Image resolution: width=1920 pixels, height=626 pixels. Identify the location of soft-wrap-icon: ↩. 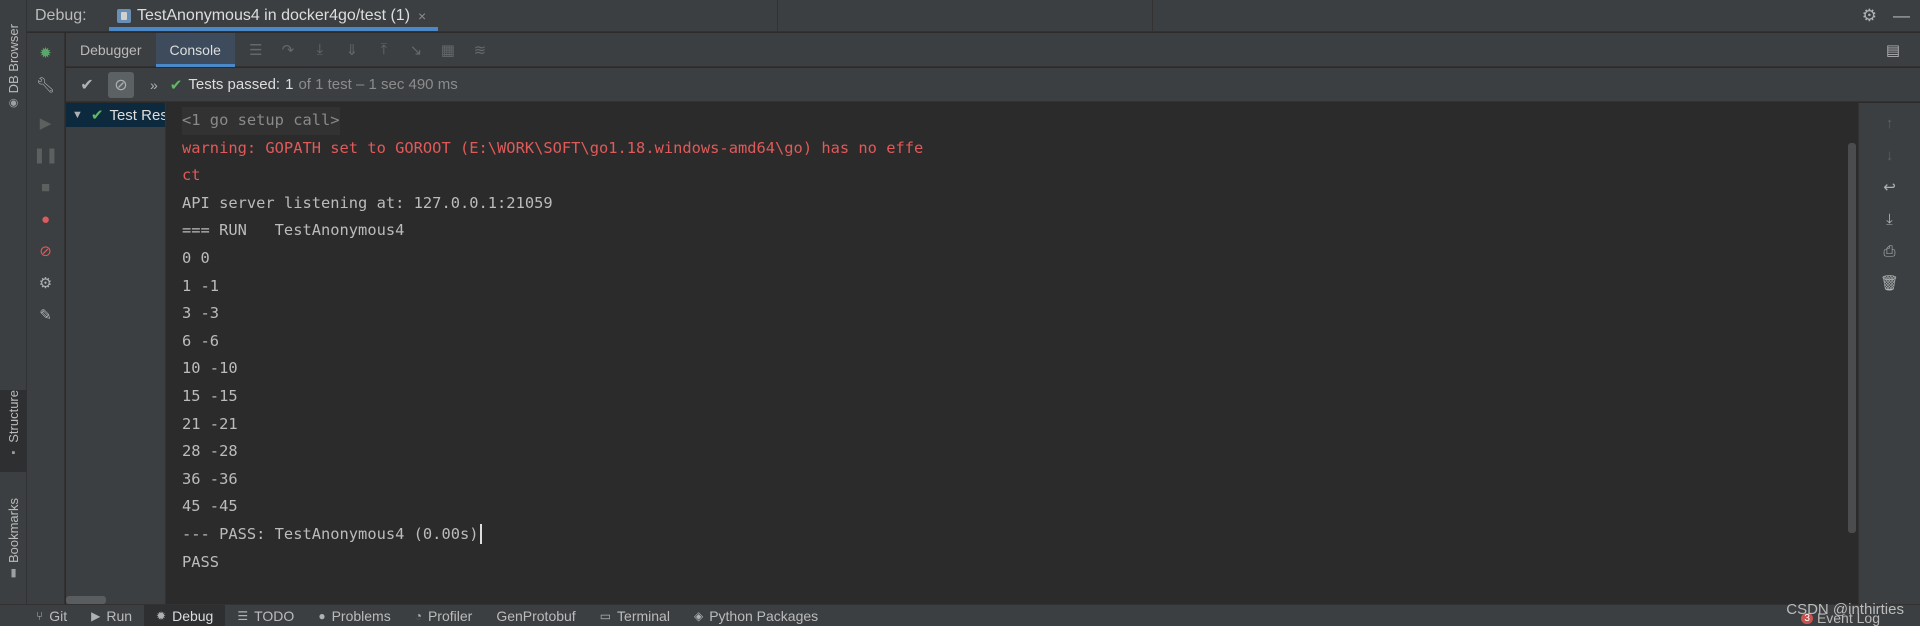
(1890, 187).